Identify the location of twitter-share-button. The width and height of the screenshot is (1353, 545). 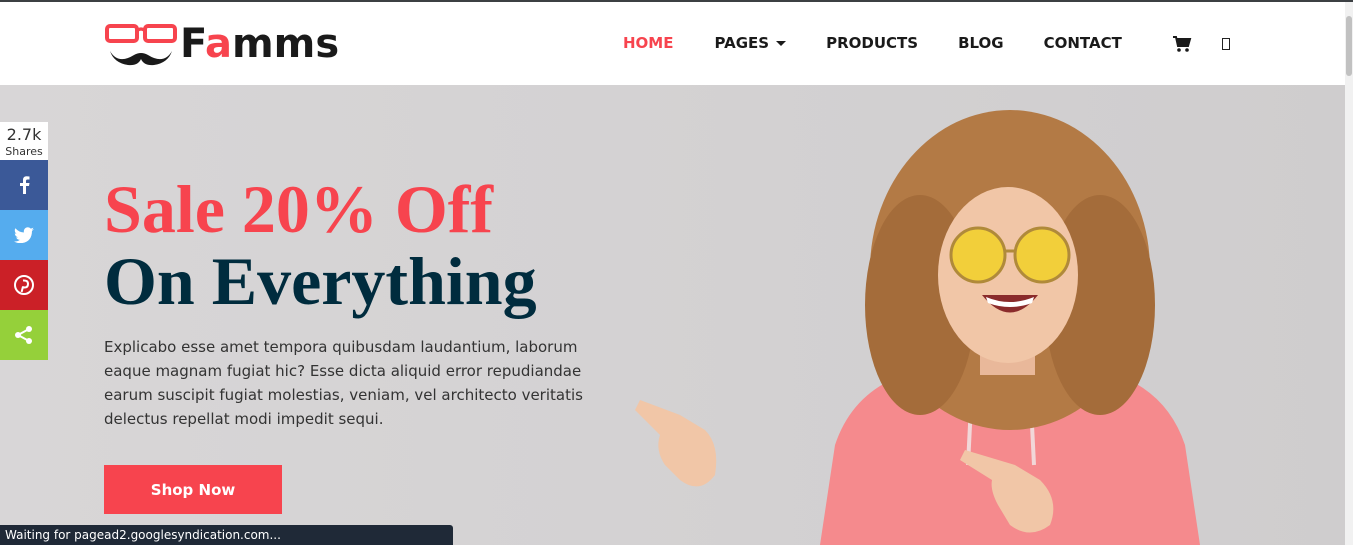
(24, 235).